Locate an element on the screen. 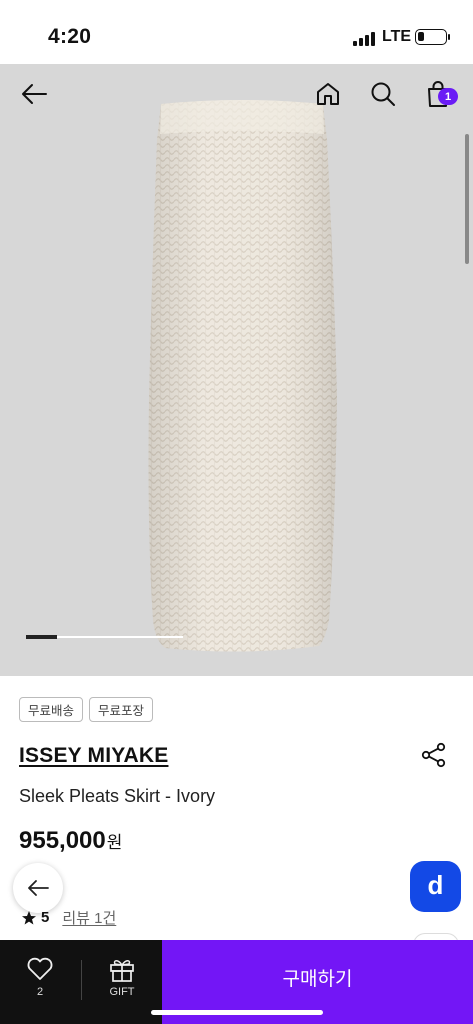 The width and height of the screenshot is (473, 1024). search-icon is located at coordinates (383, 94).